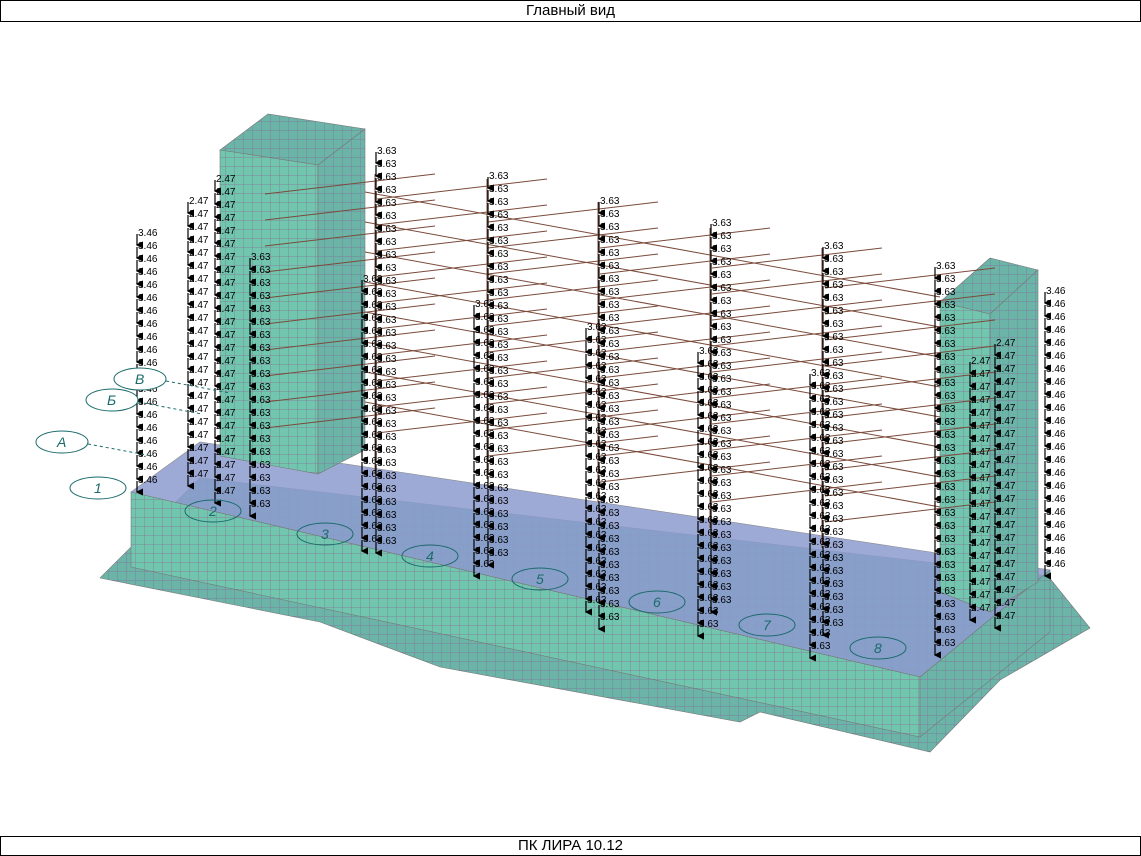 The width and height of the screenshot is (1141, 856). Describe the element at coordinates (570, 845) in the screenshot. I see `status-text: ПК ЛИРА 10.12` at that location.